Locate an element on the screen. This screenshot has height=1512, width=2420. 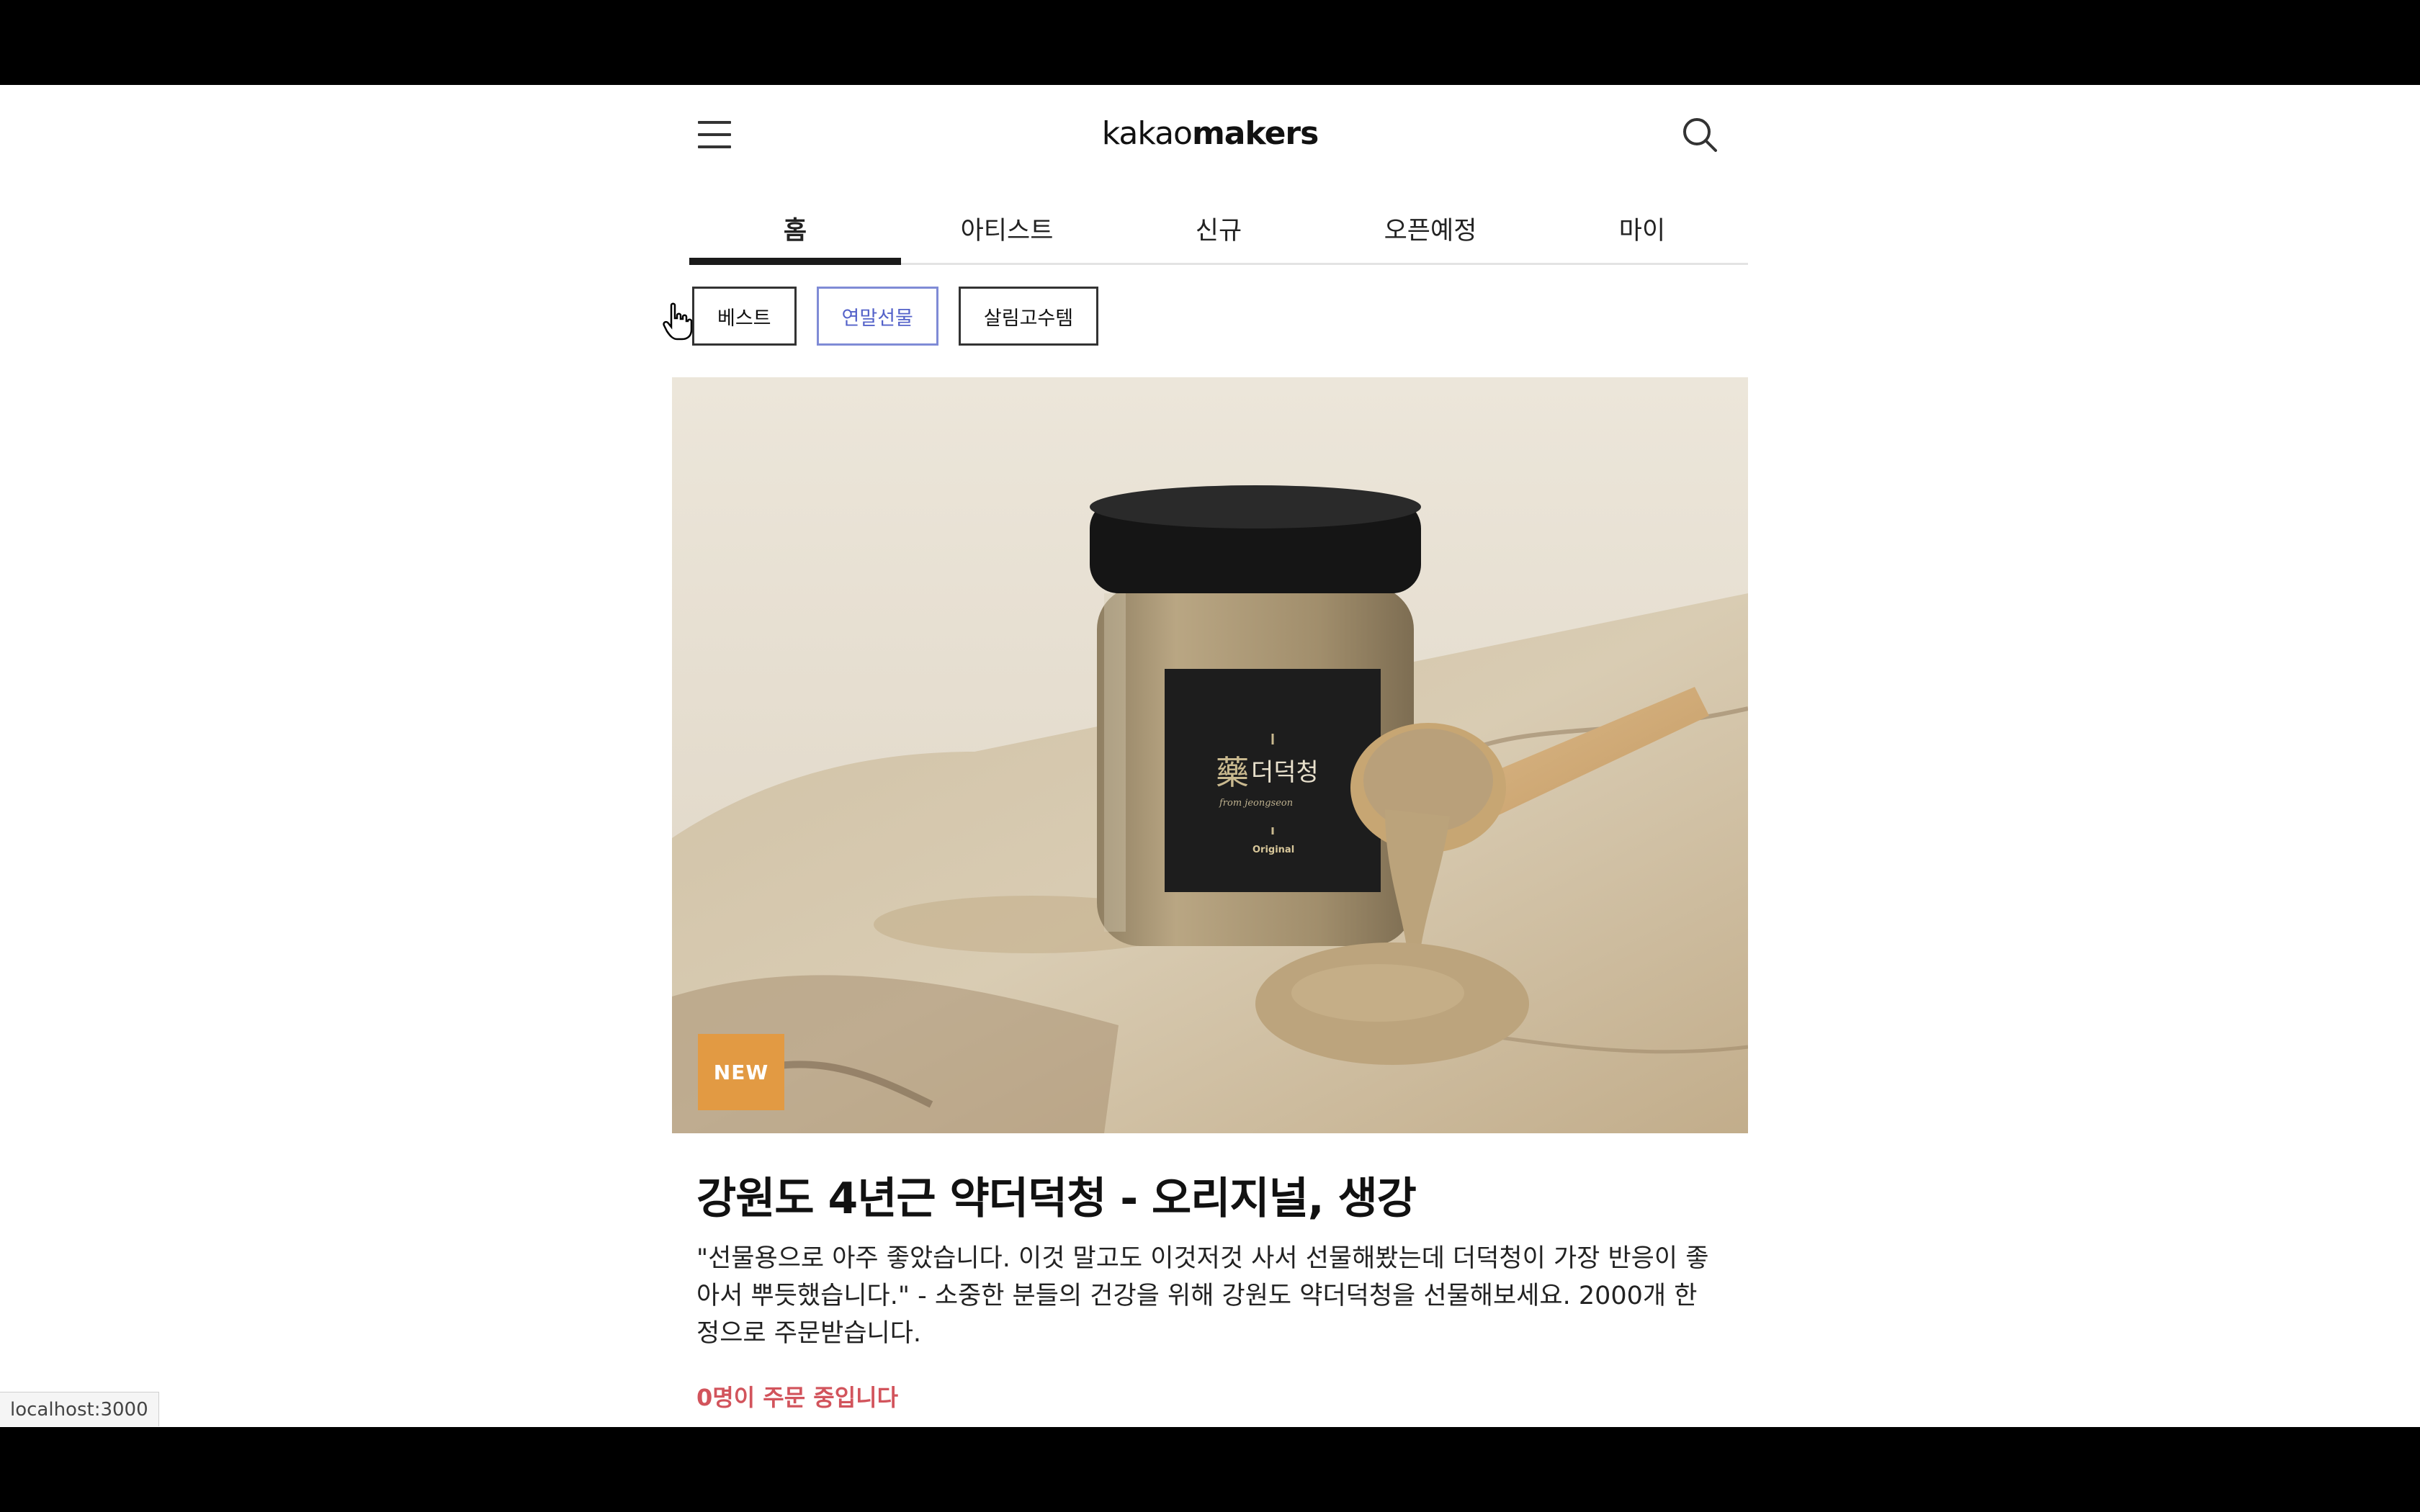
jar-label-hanja: 藥 is located at coordinates (1232, 772).